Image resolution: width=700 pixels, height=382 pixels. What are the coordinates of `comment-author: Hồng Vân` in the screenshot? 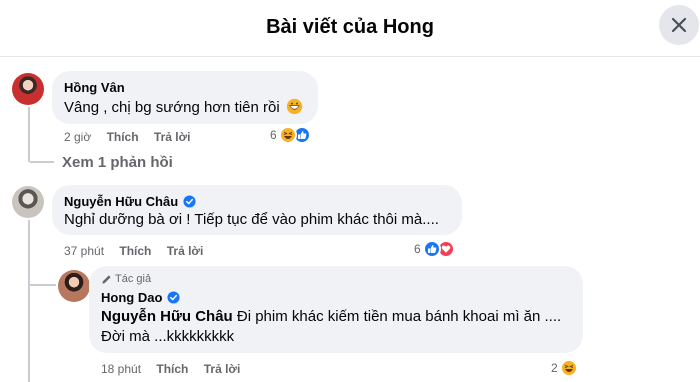 It's located at (94, 87).